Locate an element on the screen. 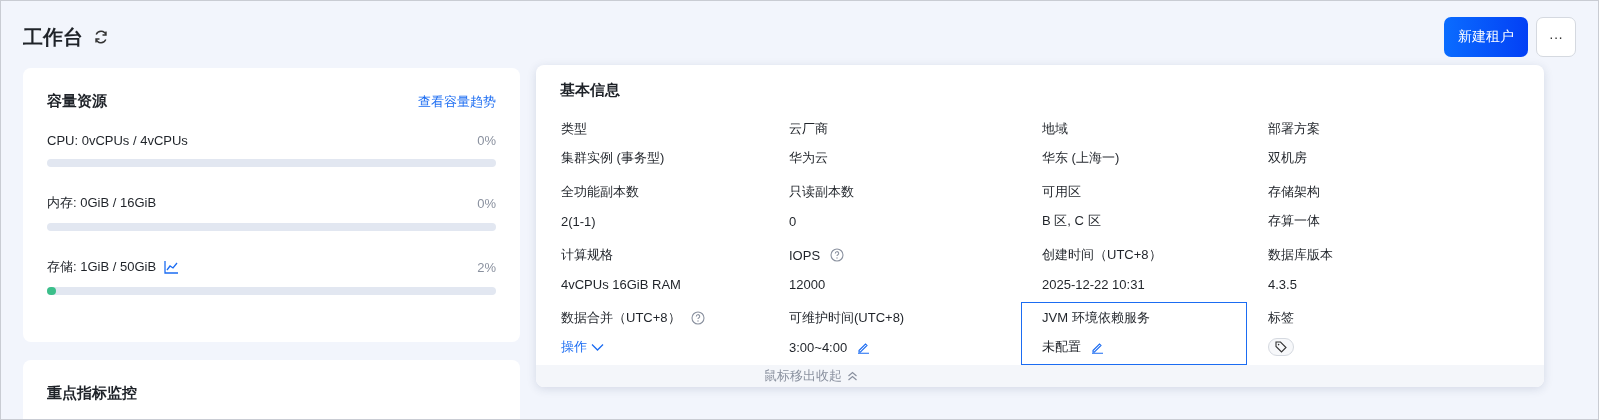  line-chart-icon is located at coordinates (171, 267).